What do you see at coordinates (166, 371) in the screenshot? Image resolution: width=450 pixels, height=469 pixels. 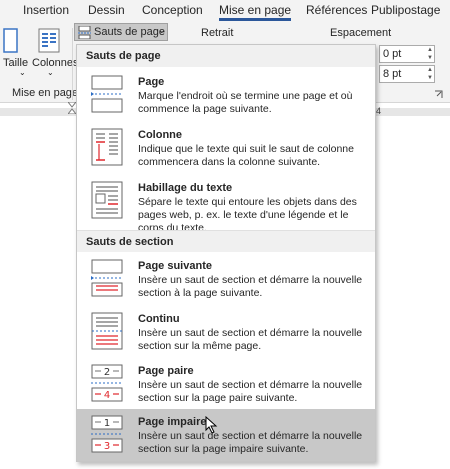 I see `menu-item-title: Page paire` at bounding box center [166, 371].